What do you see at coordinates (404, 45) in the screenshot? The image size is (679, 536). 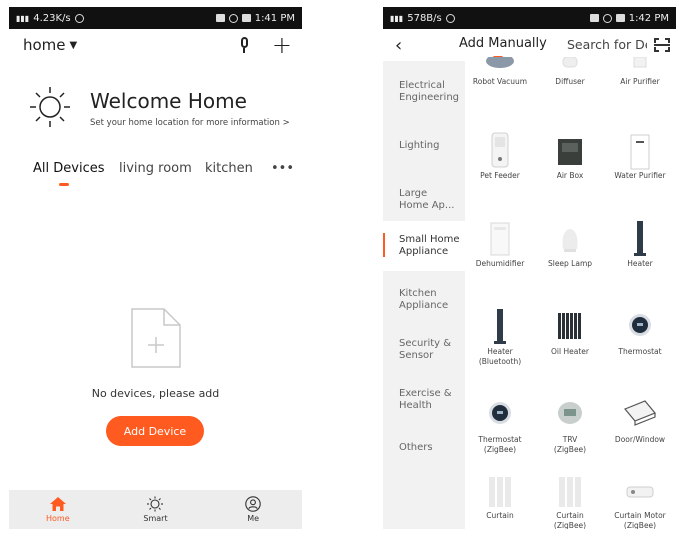 I see `back-arrow-icon: ‹` at bounding box center [404, 45].